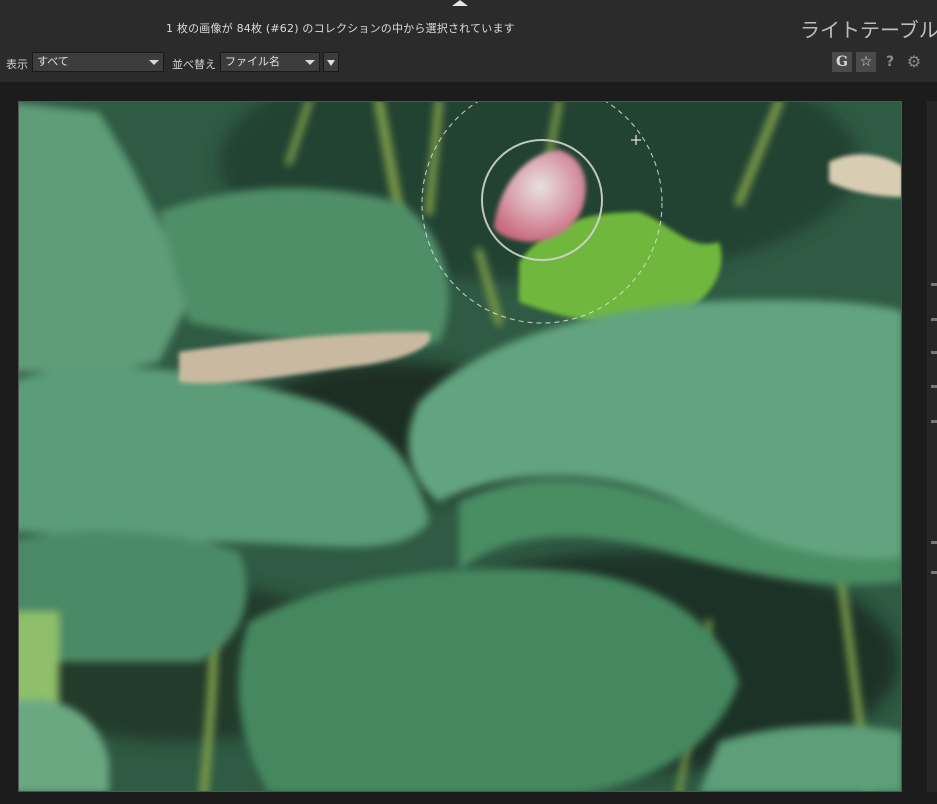  Describe the element at coordinates (194, 64) in the screenshot. I see `sort-label: 並べ替え` at that location.